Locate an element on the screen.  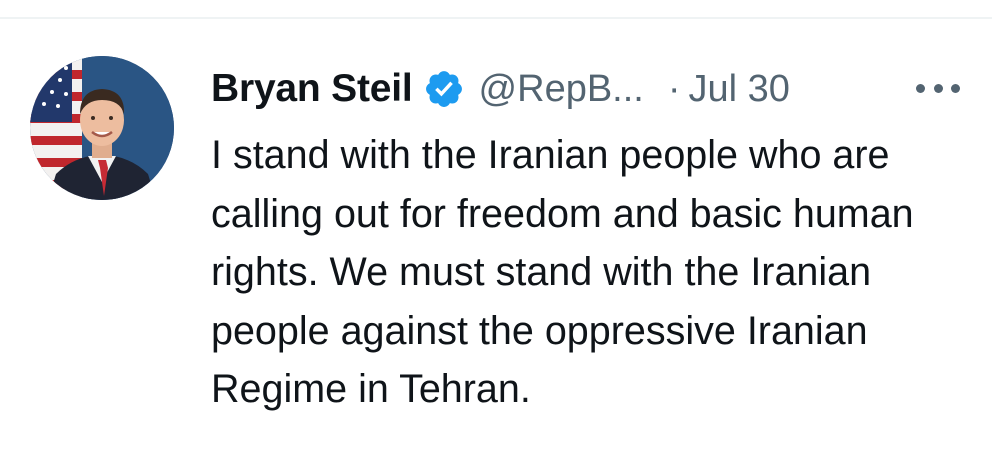
more-horizontal-icon is located at coordinates (938, 88).